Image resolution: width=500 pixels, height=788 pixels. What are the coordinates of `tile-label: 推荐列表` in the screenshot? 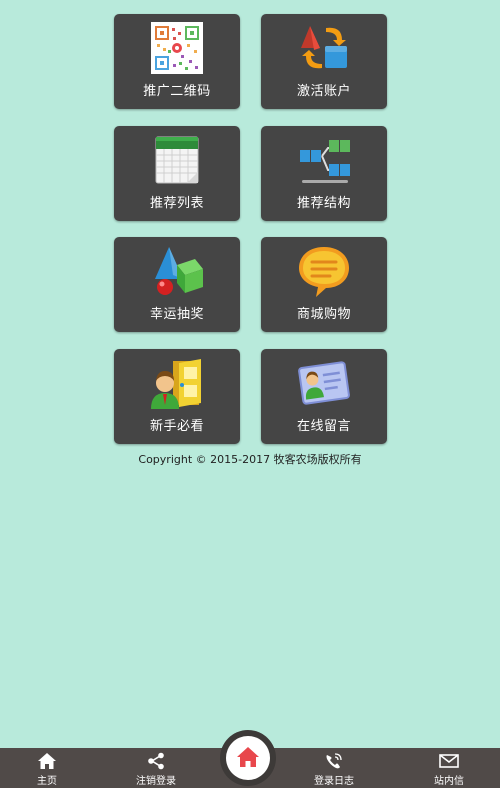 It's located at (176, 203).